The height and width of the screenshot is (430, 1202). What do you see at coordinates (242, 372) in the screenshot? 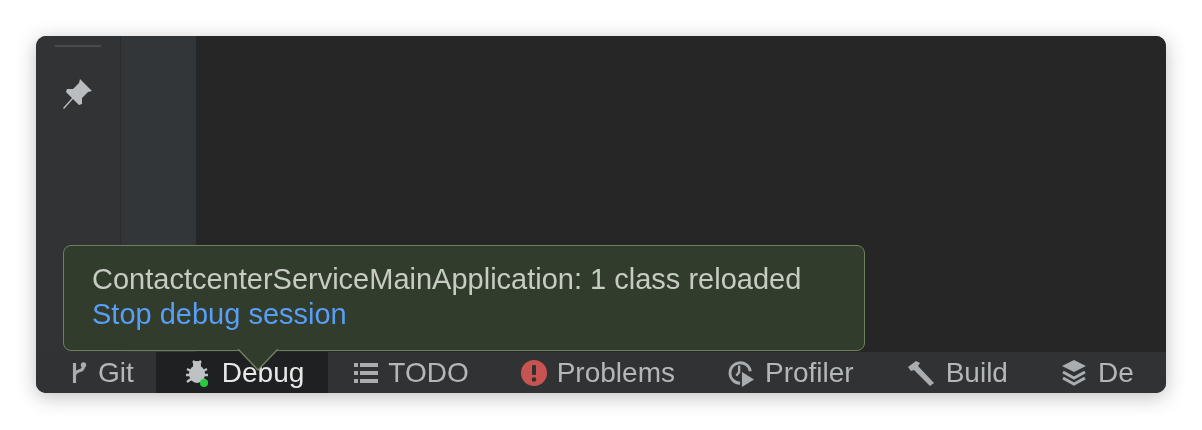
I see `tool-tab: Debug` at bounding box center [242, 372].